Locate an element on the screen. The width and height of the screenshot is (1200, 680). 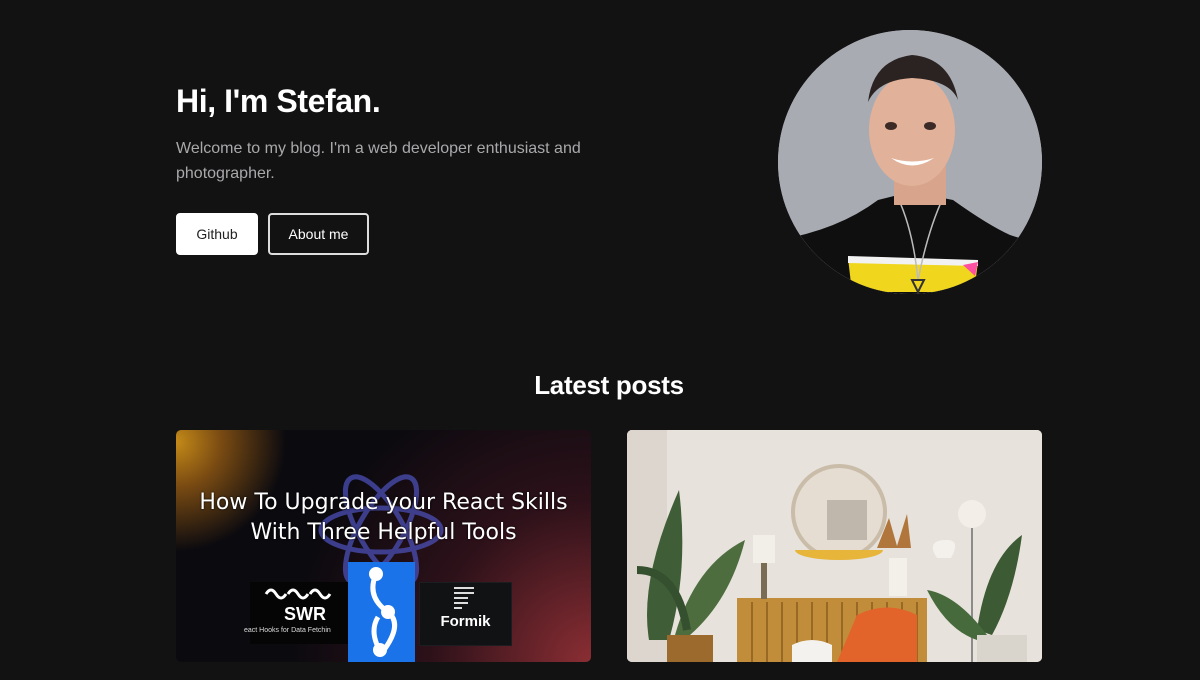
post-card-interior is located at coordinates (834, 546).